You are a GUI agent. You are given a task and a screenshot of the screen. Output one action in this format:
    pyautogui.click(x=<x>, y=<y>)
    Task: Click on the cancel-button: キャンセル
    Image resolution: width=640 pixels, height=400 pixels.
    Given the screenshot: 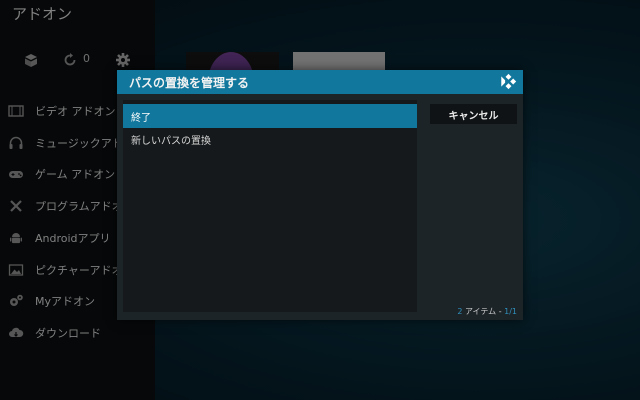 What is the action you would take?
    pyautogui.click(x=473, y=114)
    